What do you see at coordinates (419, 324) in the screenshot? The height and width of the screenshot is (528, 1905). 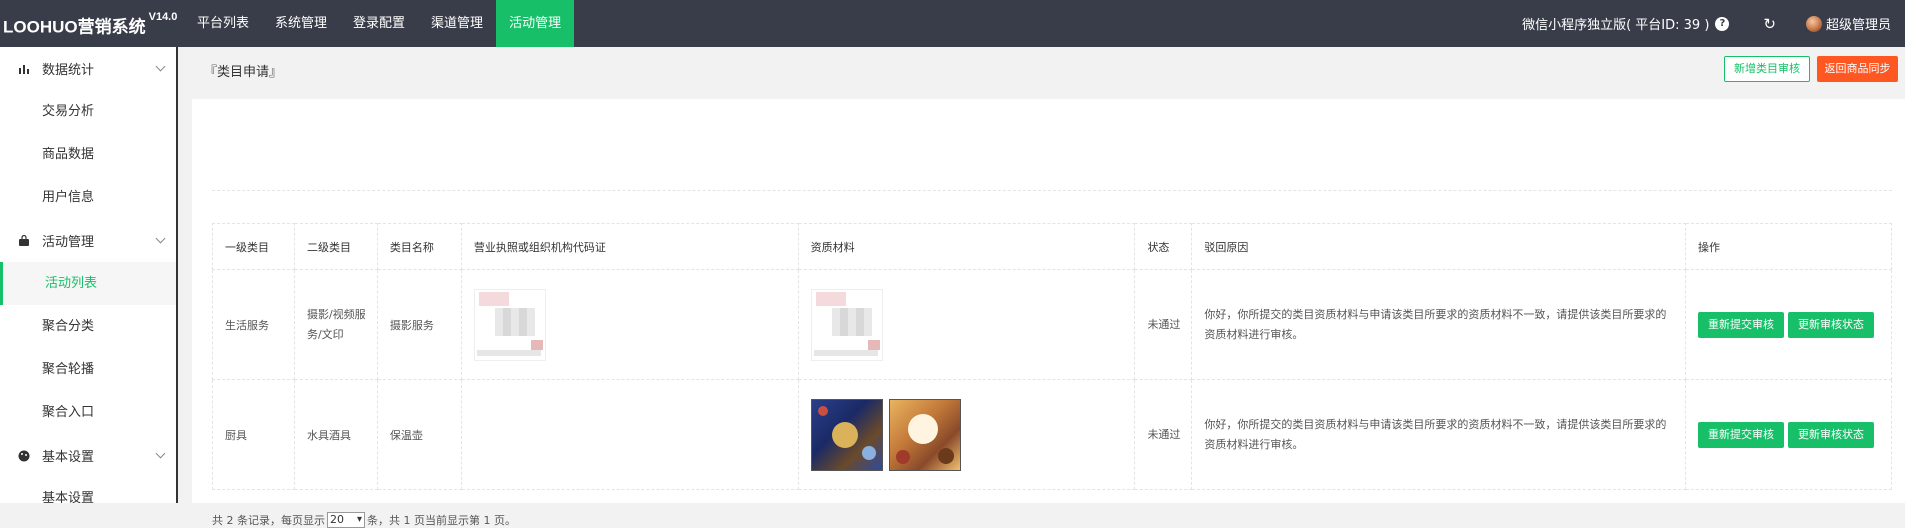 I see `cell-name: 摄影服务` at bounding box center [419, 324].